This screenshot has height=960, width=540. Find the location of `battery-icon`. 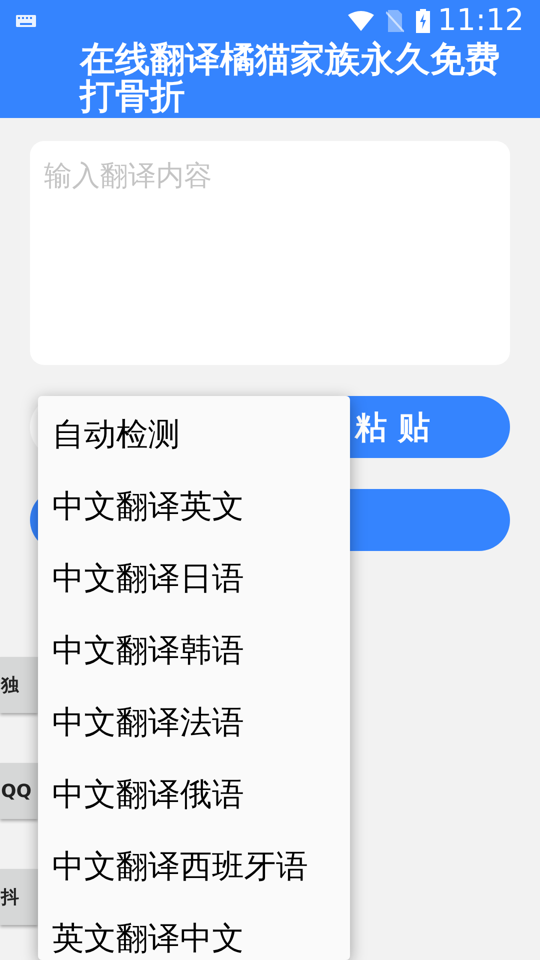

battery-icon is located at coordinates (423, 21).